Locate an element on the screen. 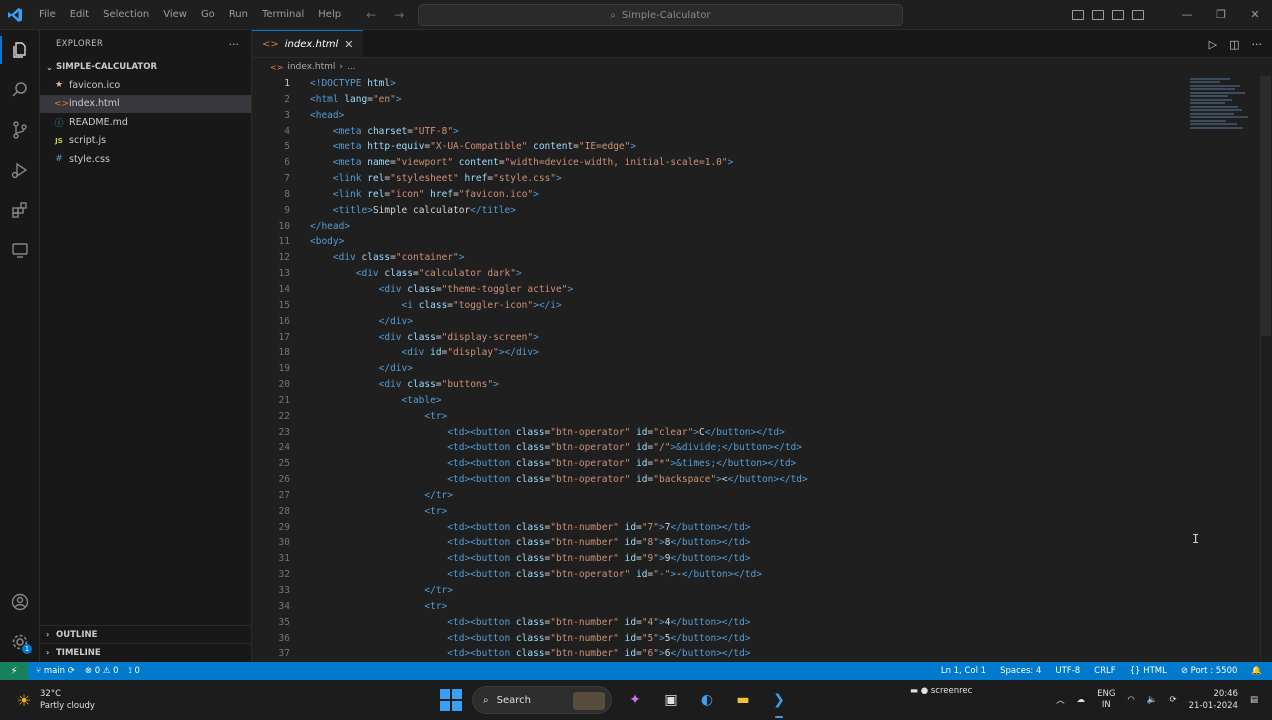 The height and width of the screenshot is (720, 1272). scrollbar-thumb is located at coordinates (1266, 206).